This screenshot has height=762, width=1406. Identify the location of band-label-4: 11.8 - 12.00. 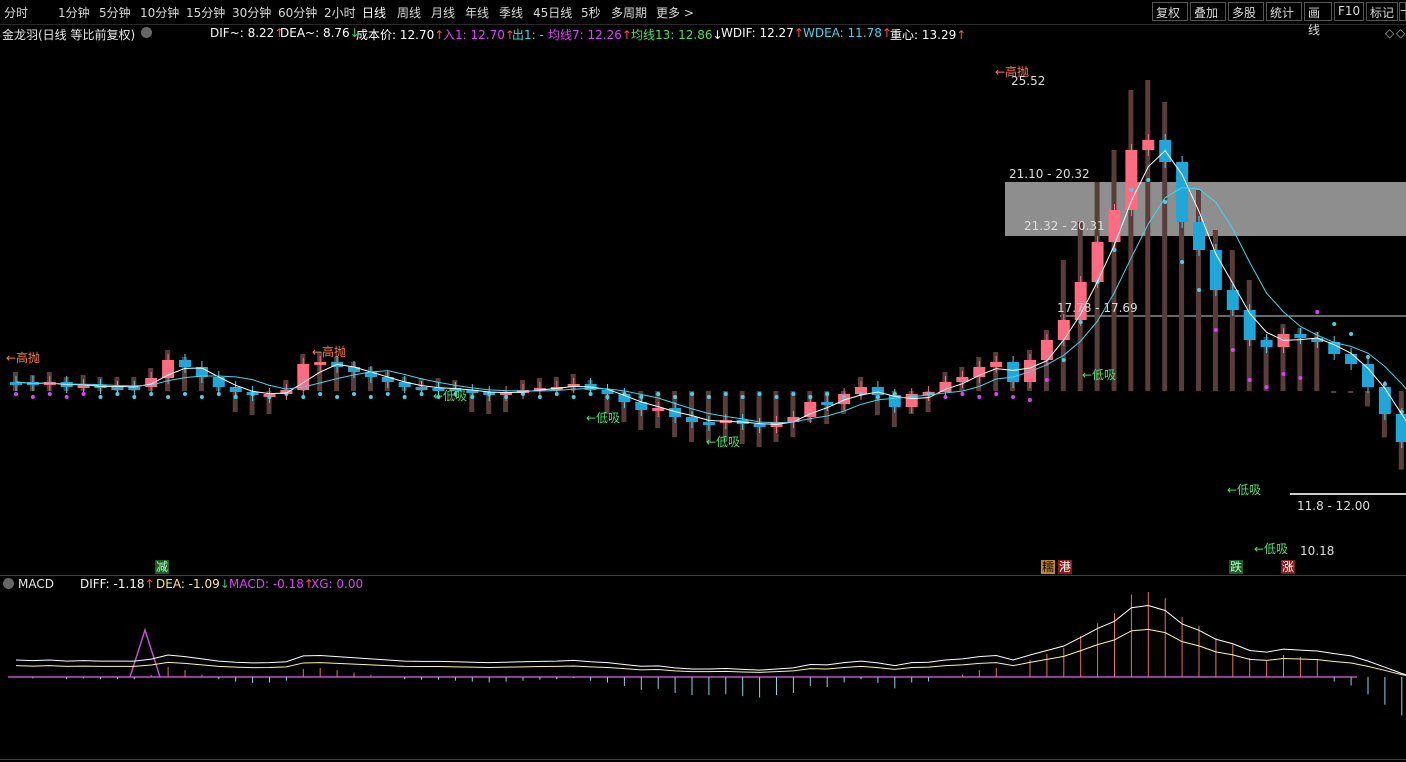
(1333, 506).